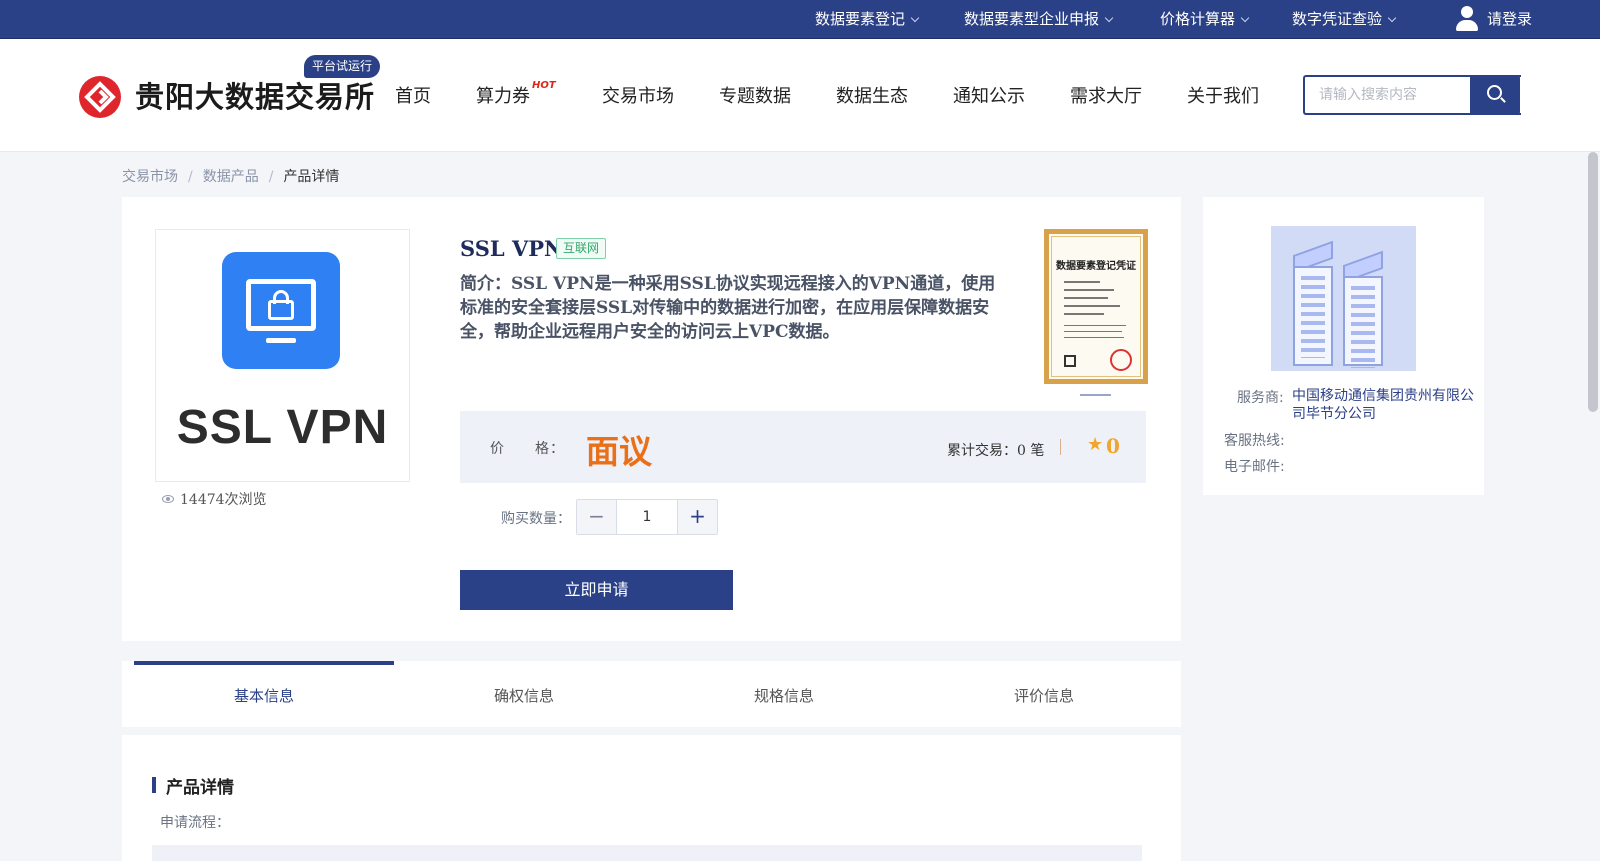 The height and width of the screenshot is (861, 1600). What do you see at coordinates (264, 694) in the screenshot?
I see `tab-basic-info: 基本信息` at bounding box center [264, 694].